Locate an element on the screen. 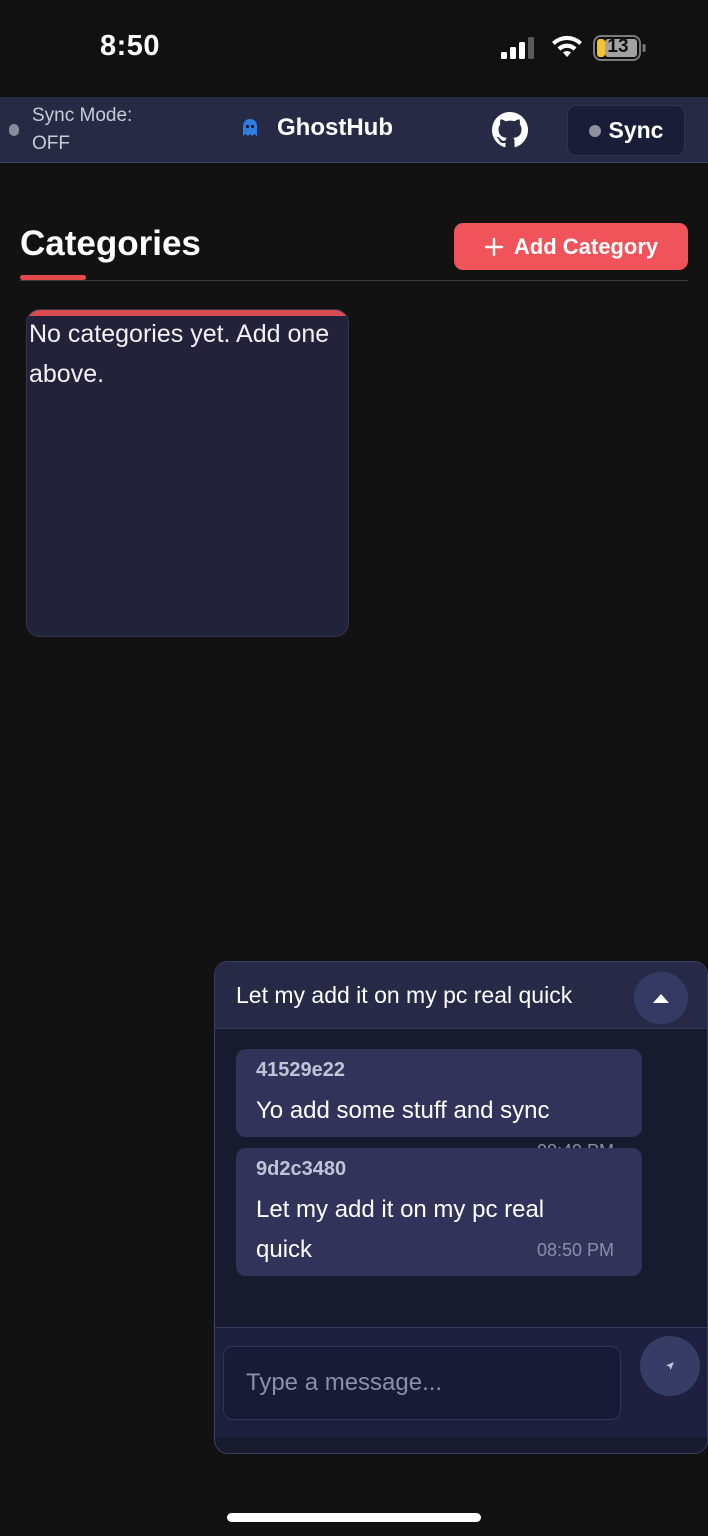  battery-icon: 13 is located at coordinates (620, 48).